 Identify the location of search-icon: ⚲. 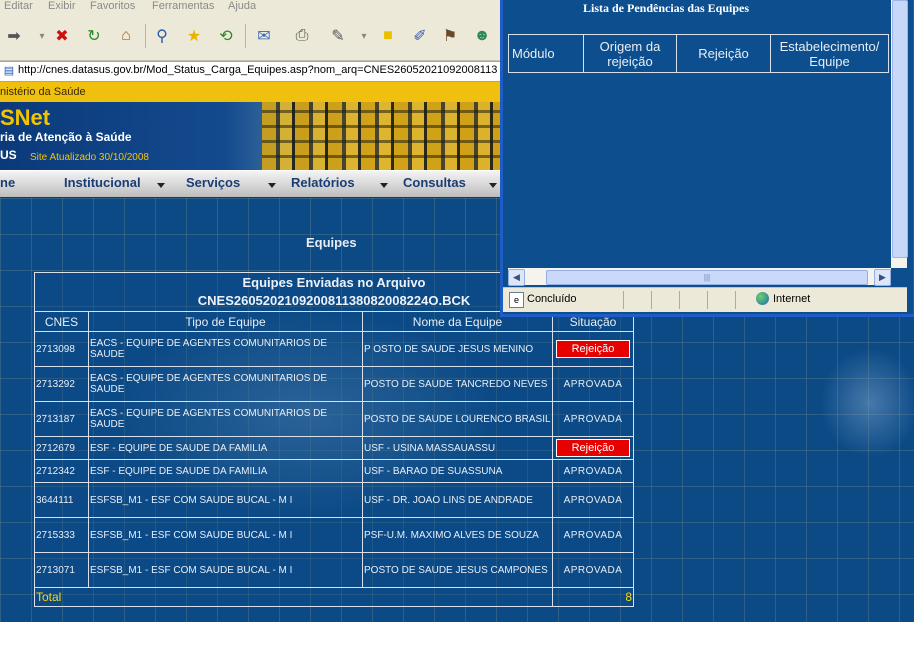
(162, 36).